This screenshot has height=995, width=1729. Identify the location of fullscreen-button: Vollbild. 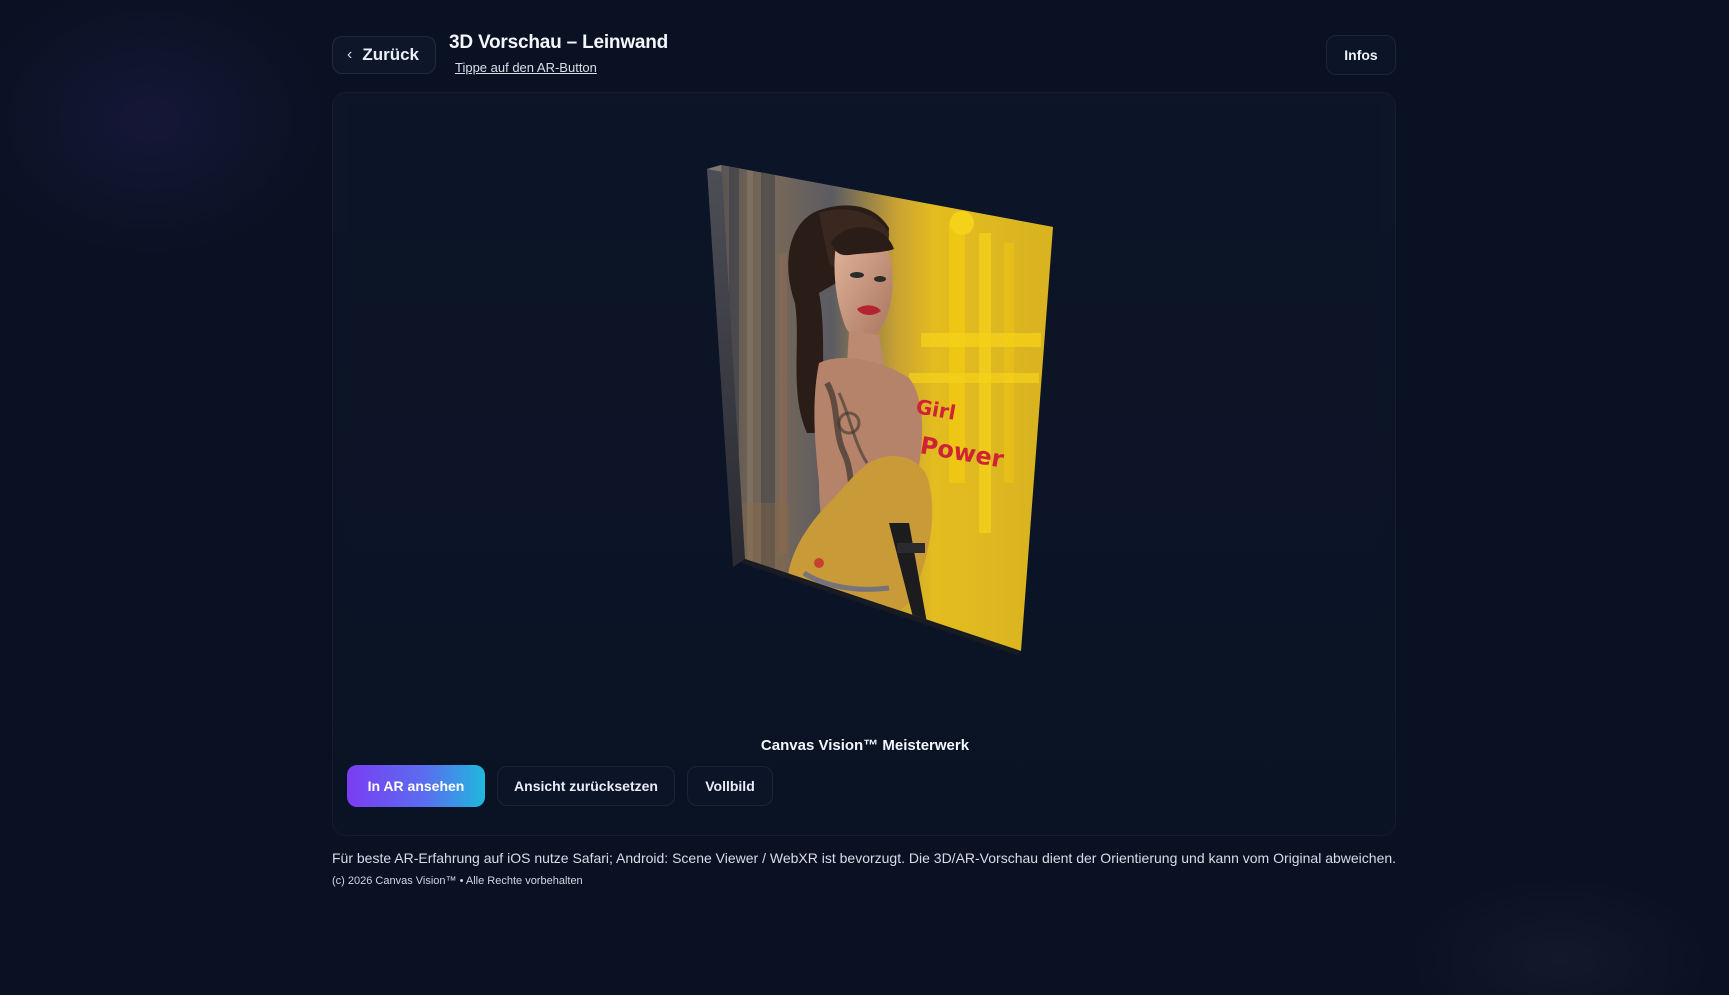
(730, 786).